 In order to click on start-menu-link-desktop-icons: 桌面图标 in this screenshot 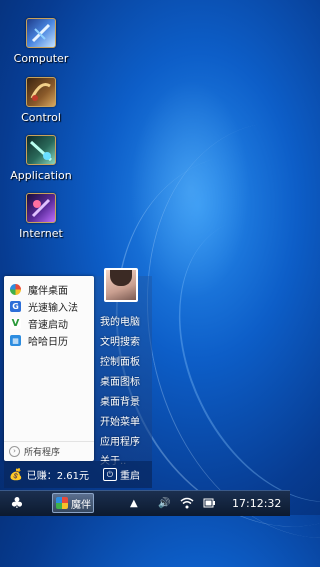, I will do `click(120, 380)`.